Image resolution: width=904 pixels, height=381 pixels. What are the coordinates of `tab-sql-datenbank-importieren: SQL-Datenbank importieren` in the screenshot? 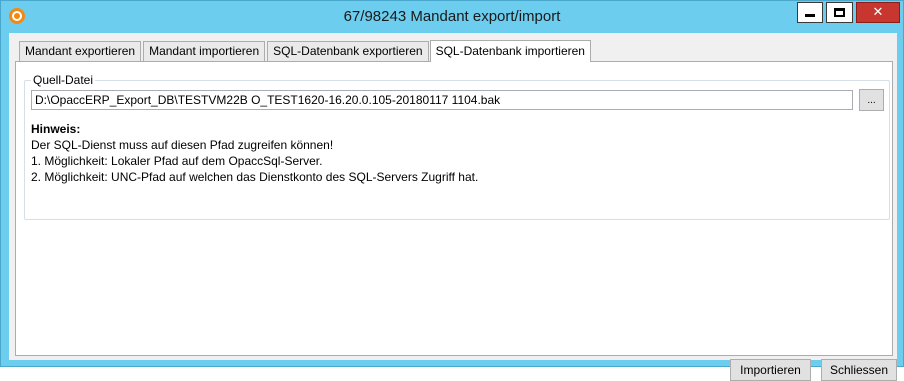 It's located at (510, 51).